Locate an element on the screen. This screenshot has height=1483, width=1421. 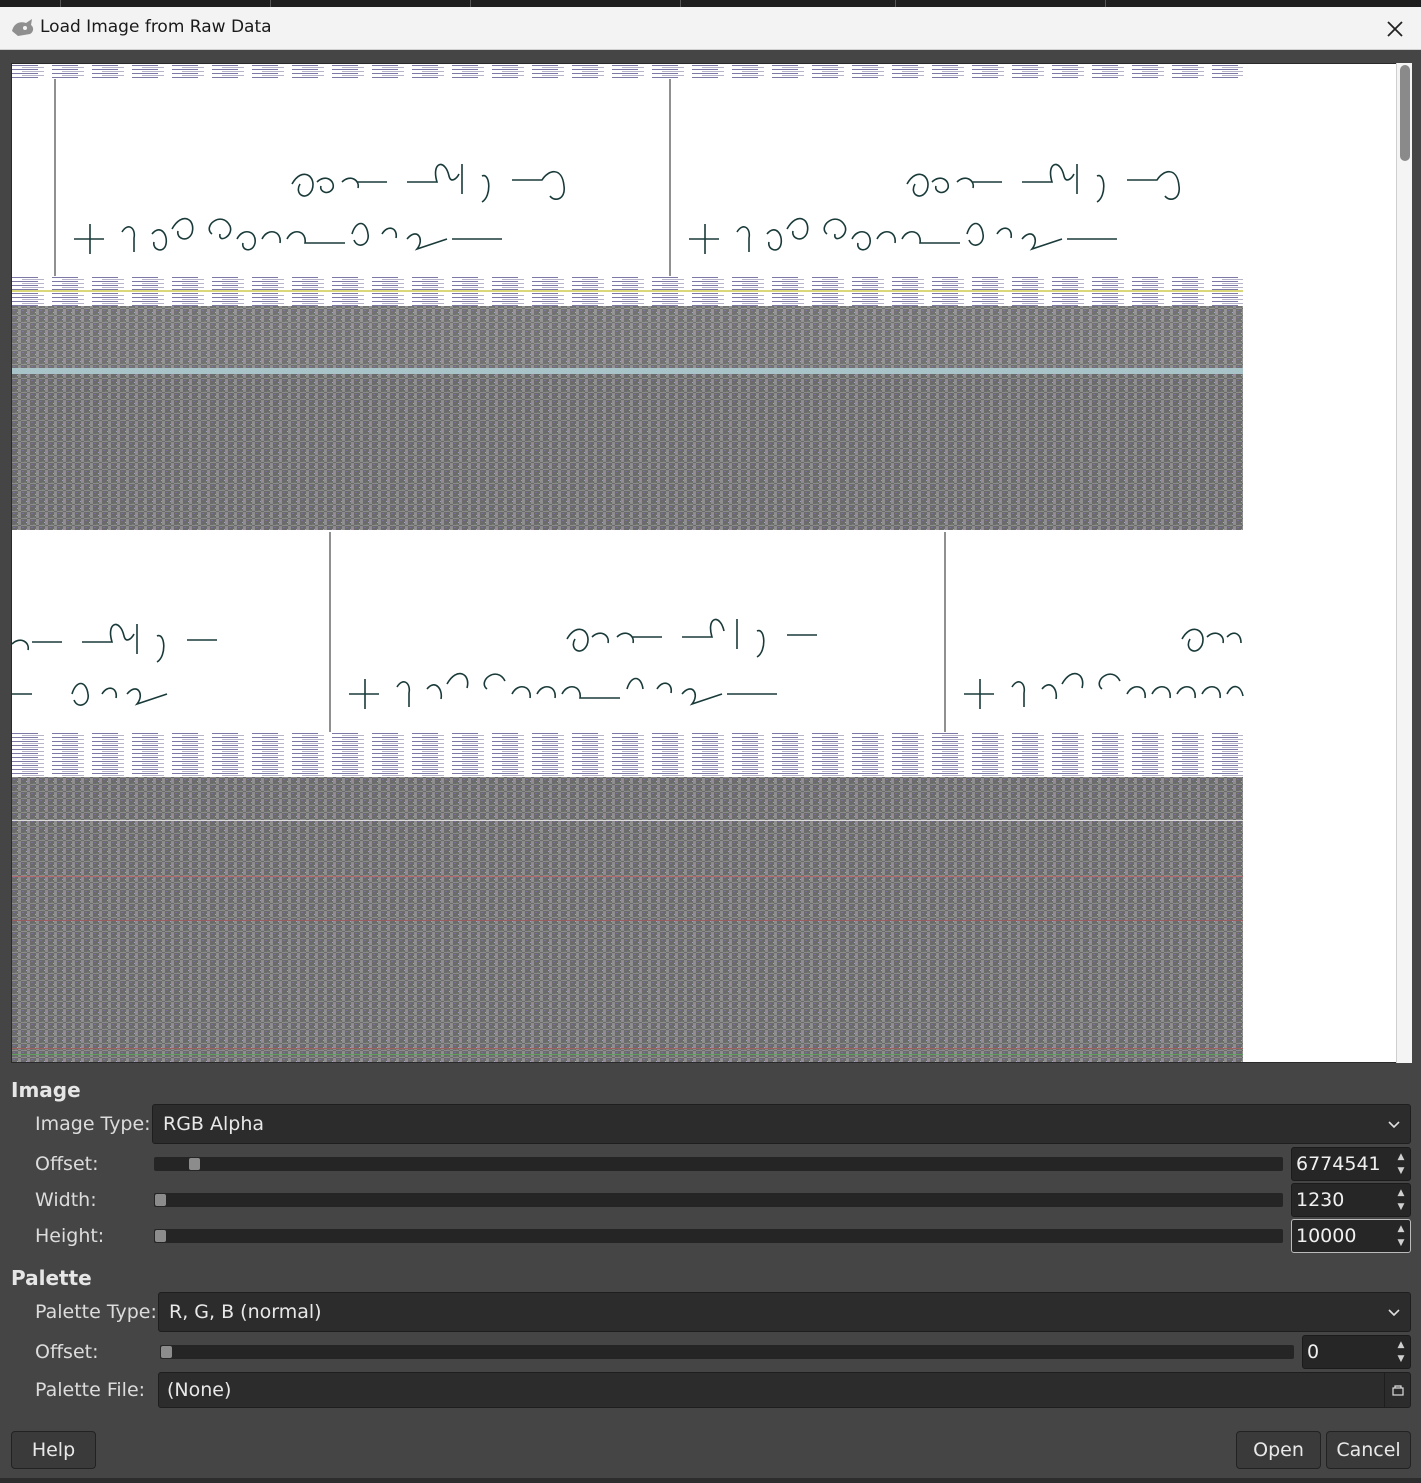
palette-offset-spin-field: ▲▼ is located at coordinates (1356, 1352).